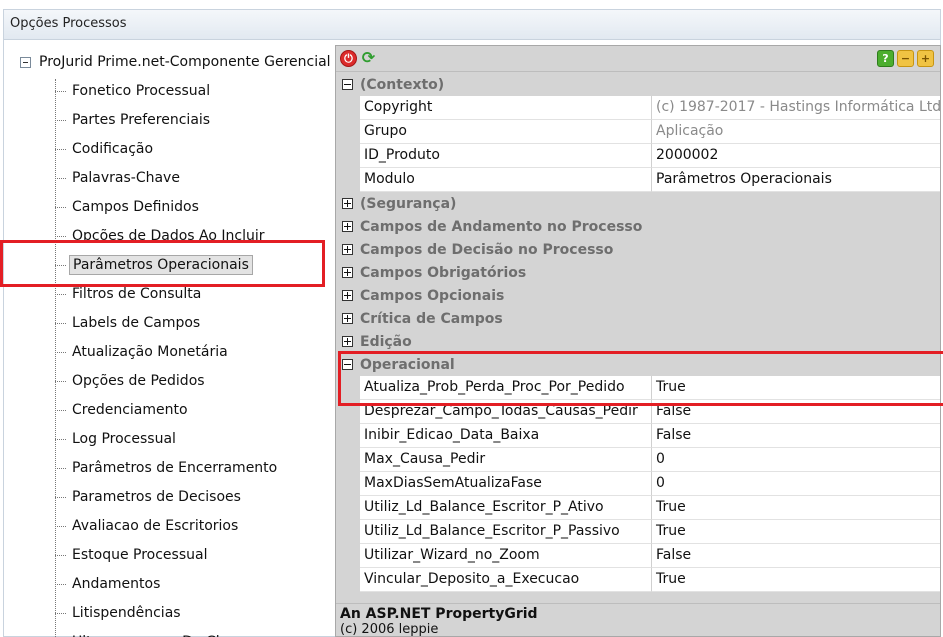 The image size is (943, 637). Describe the element at coordinates (638, 226) in the screenshot. I see `category-row: Campos de Andamento no Processo` at that location.